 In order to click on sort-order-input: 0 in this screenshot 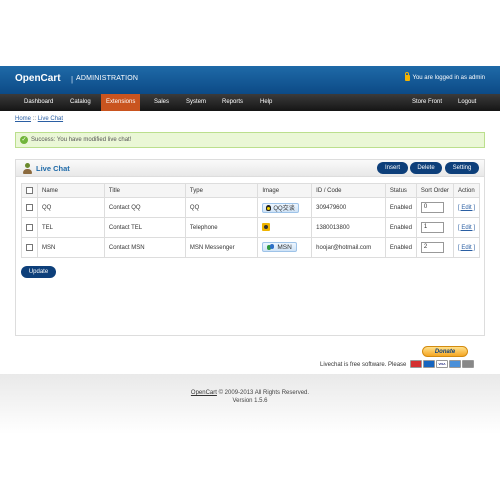, I will do `click(432, 207)`.